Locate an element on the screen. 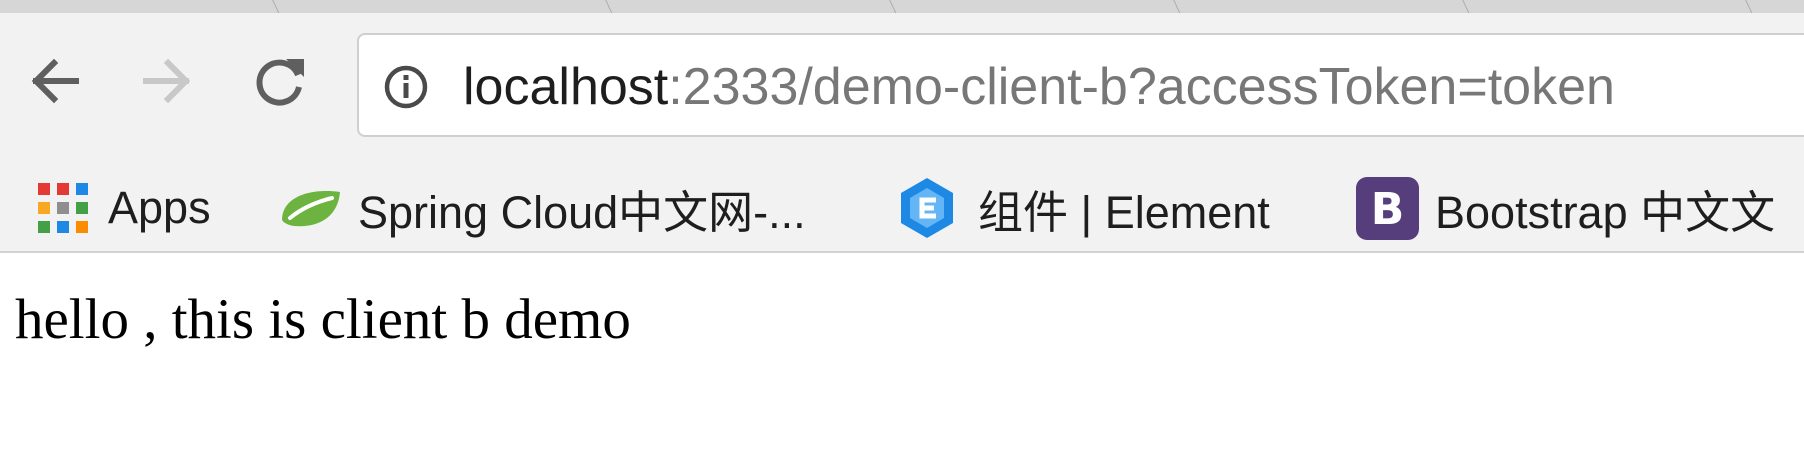 The width and height of the screenshot is (1804, 472). back-arrow-icon is located at coordinates (55, 81).